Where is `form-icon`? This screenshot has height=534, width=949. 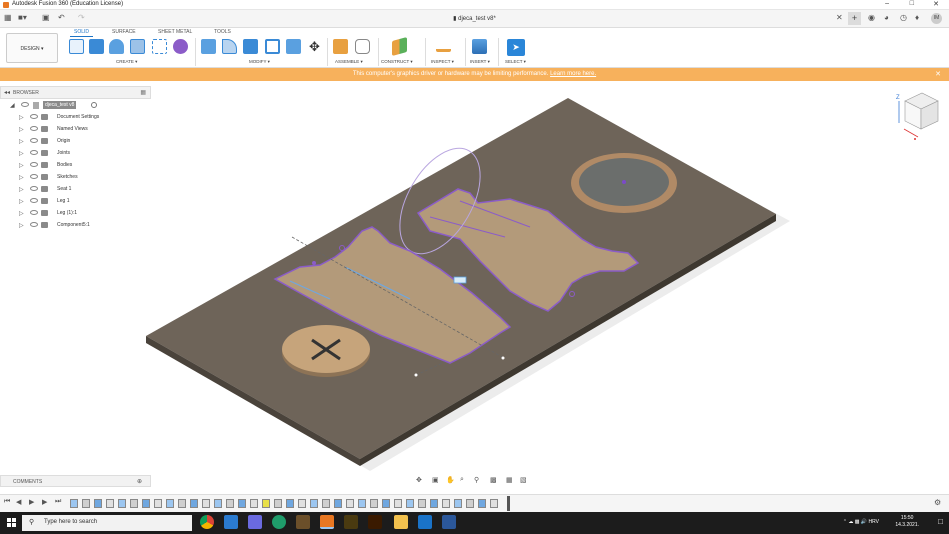 form-icon is located at coordinates (180, 46).